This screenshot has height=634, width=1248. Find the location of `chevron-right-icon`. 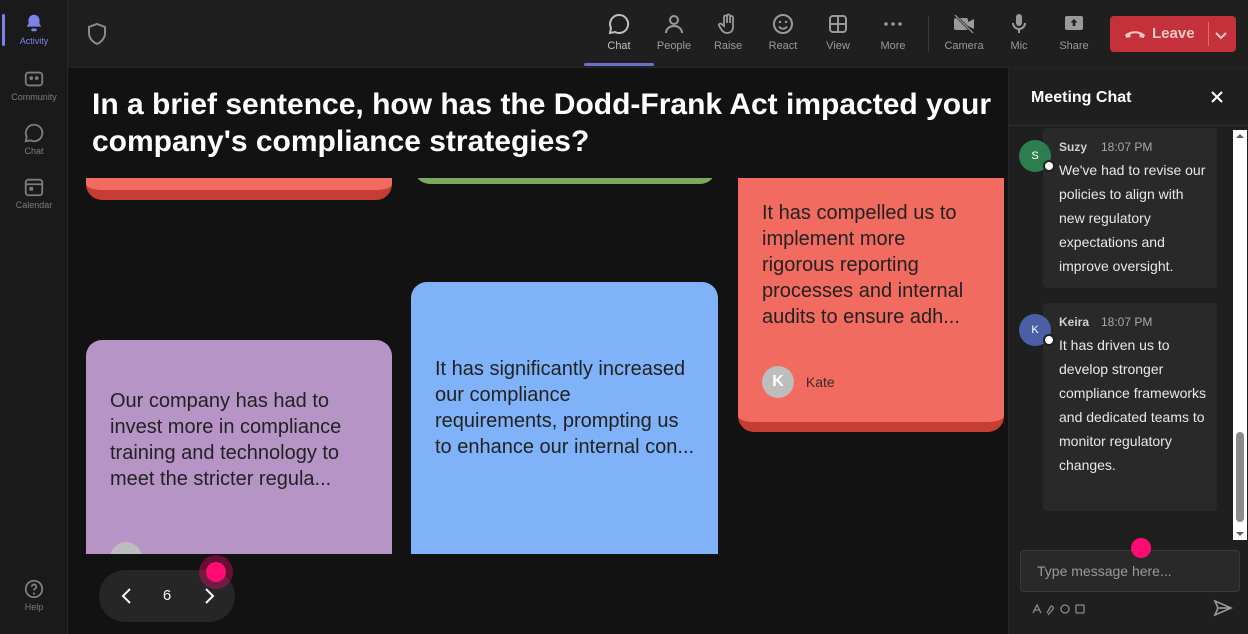

chevron-right-icon is located at coordinates (209, 596).